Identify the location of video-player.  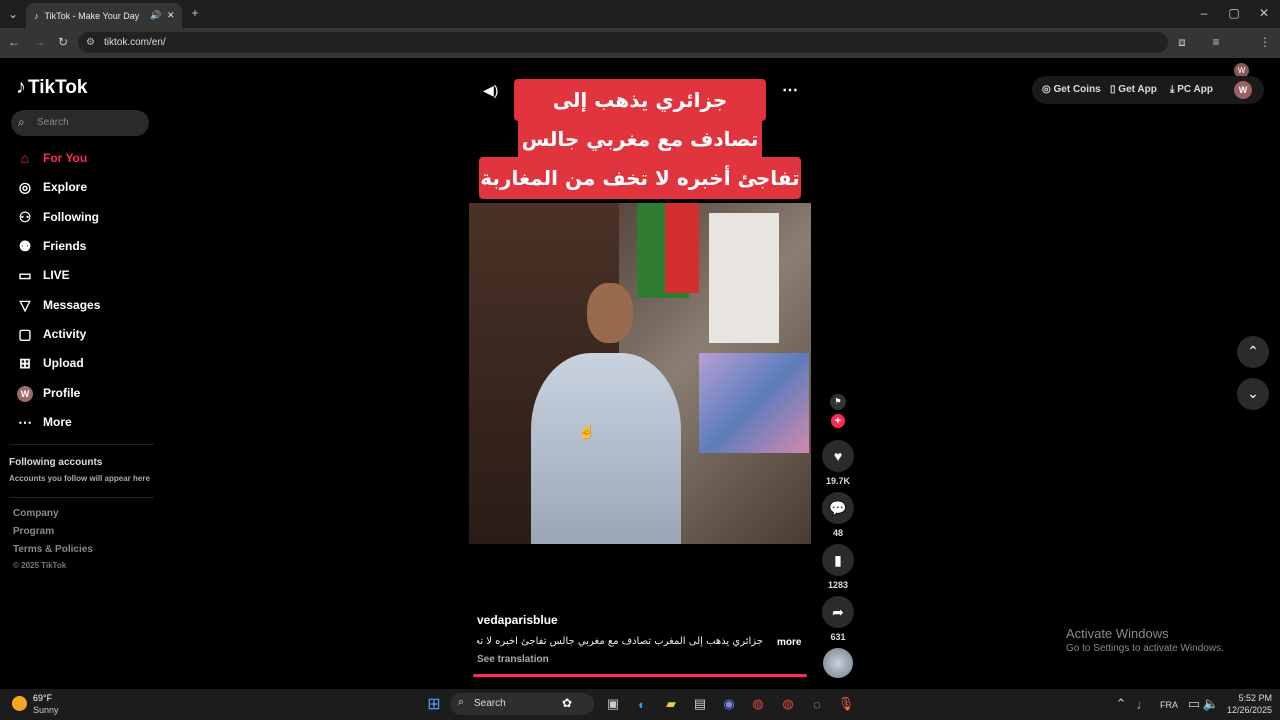
(640, 373).